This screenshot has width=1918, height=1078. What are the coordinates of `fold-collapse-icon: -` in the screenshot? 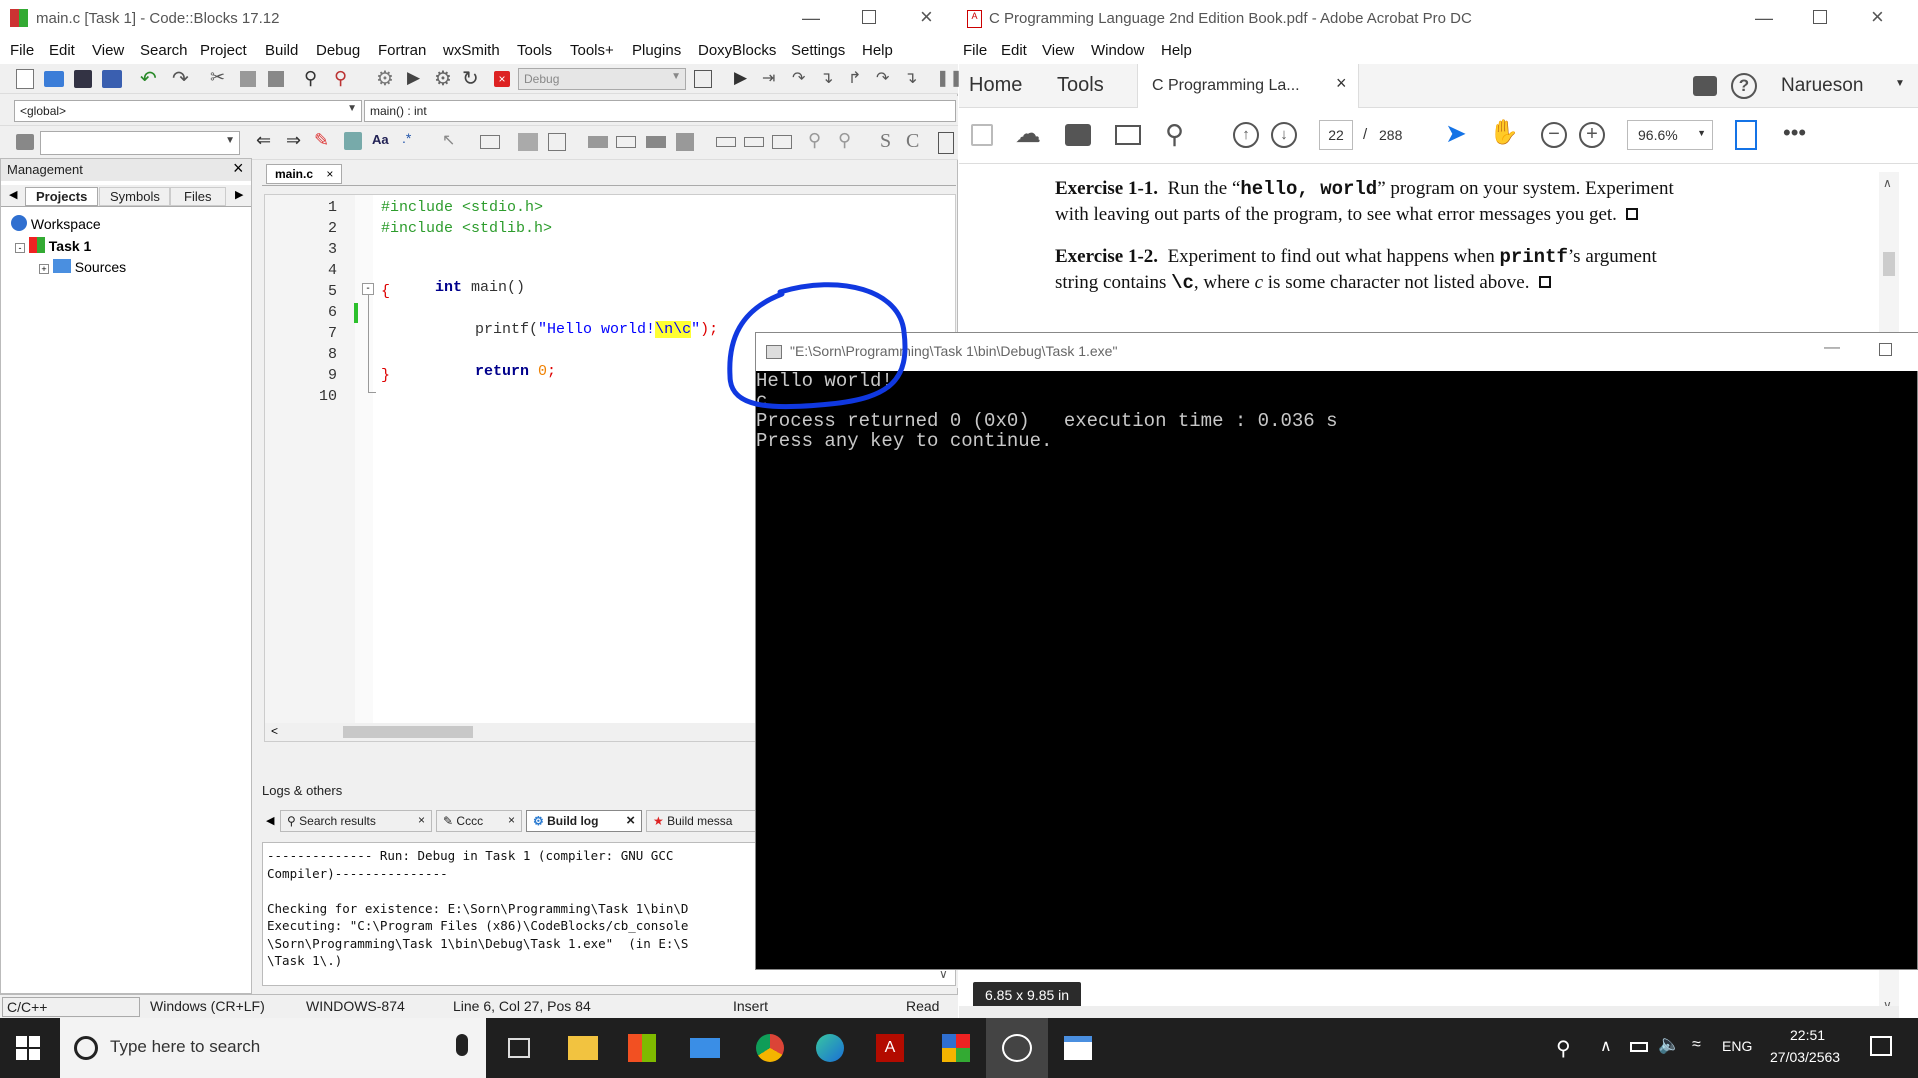 It's located at (368, 289).